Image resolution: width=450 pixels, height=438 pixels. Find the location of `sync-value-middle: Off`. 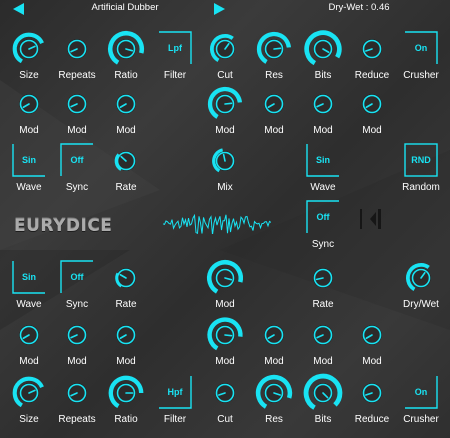

sync-value-middle: Off is located at coordinates (323, 217).